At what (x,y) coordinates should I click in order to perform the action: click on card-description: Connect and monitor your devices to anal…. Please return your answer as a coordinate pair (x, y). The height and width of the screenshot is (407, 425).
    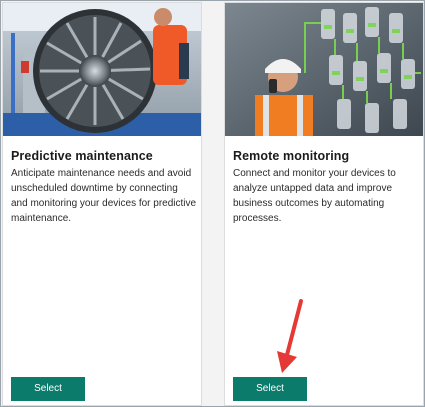
    Looking at the image, I should click on (314, 196).